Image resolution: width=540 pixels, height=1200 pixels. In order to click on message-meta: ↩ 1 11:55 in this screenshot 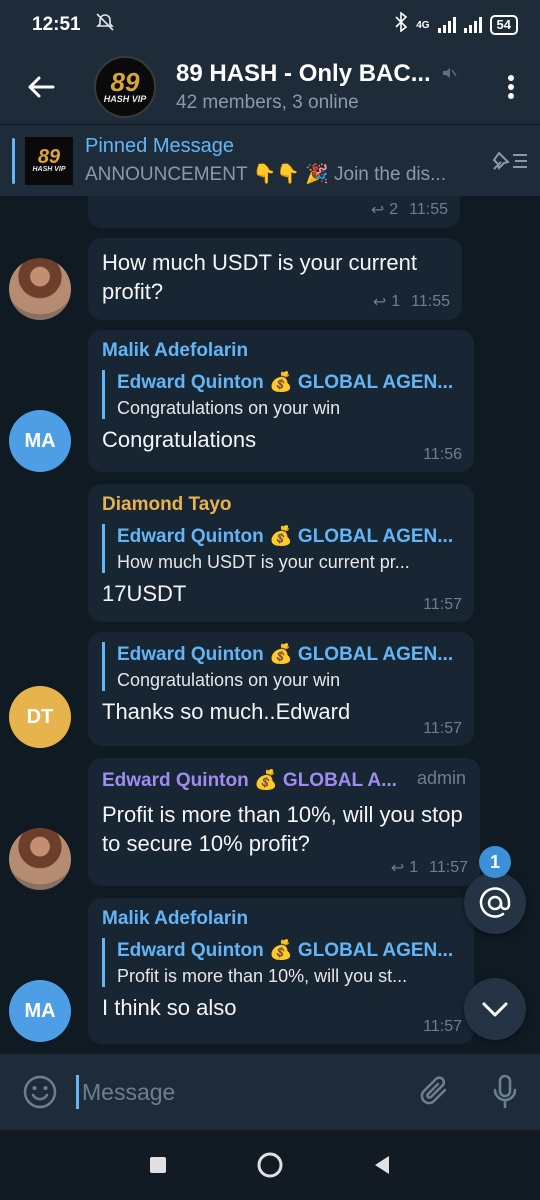, I will do `click(411, 302)`.